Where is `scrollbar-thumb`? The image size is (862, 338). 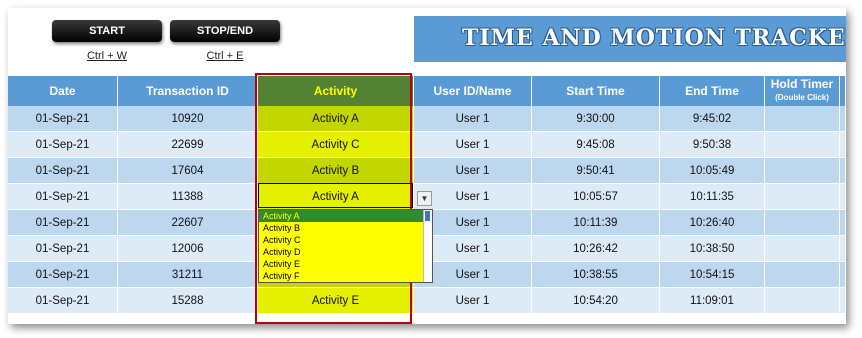 scrollbar-thumb is located at coordinates (427, 216).